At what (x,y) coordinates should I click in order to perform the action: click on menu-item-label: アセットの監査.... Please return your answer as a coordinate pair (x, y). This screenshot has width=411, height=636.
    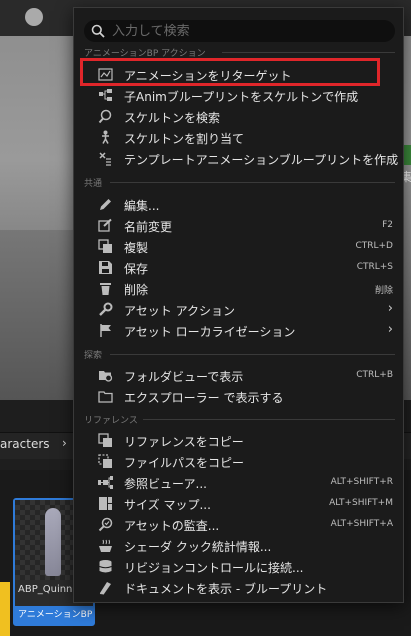
    Looking at the image, I should click on (172, 526).